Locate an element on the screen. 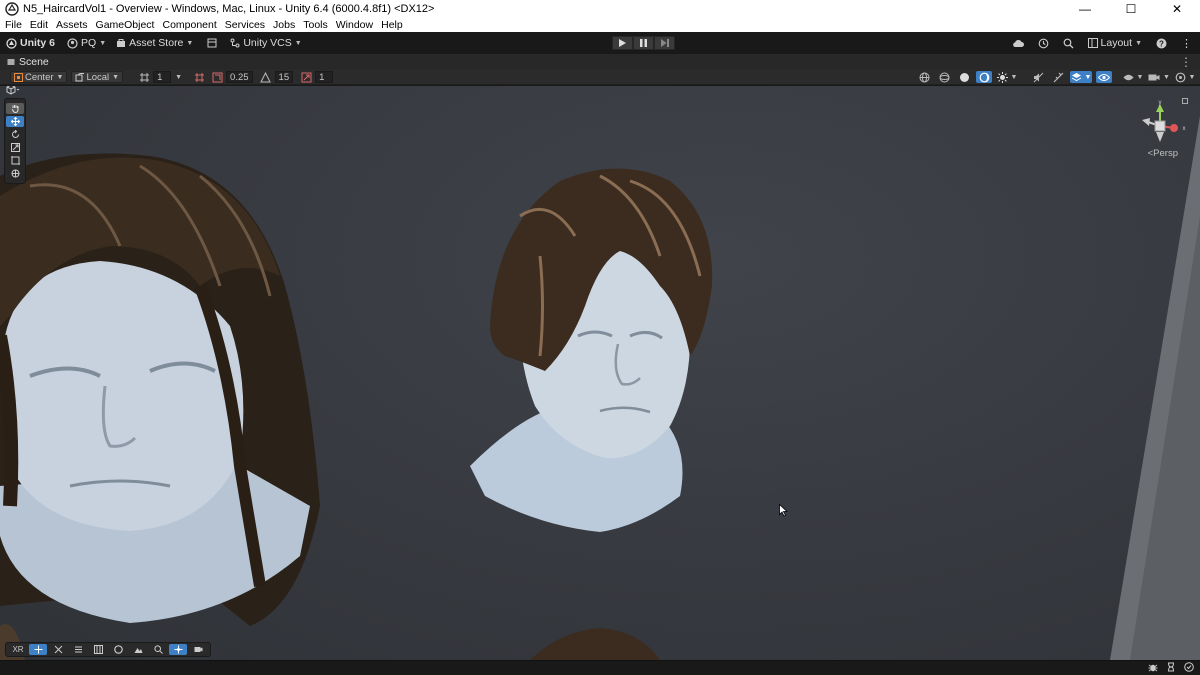 The image size is (1200, 675). overlay-grid-button is located at coordinates (98, 649).